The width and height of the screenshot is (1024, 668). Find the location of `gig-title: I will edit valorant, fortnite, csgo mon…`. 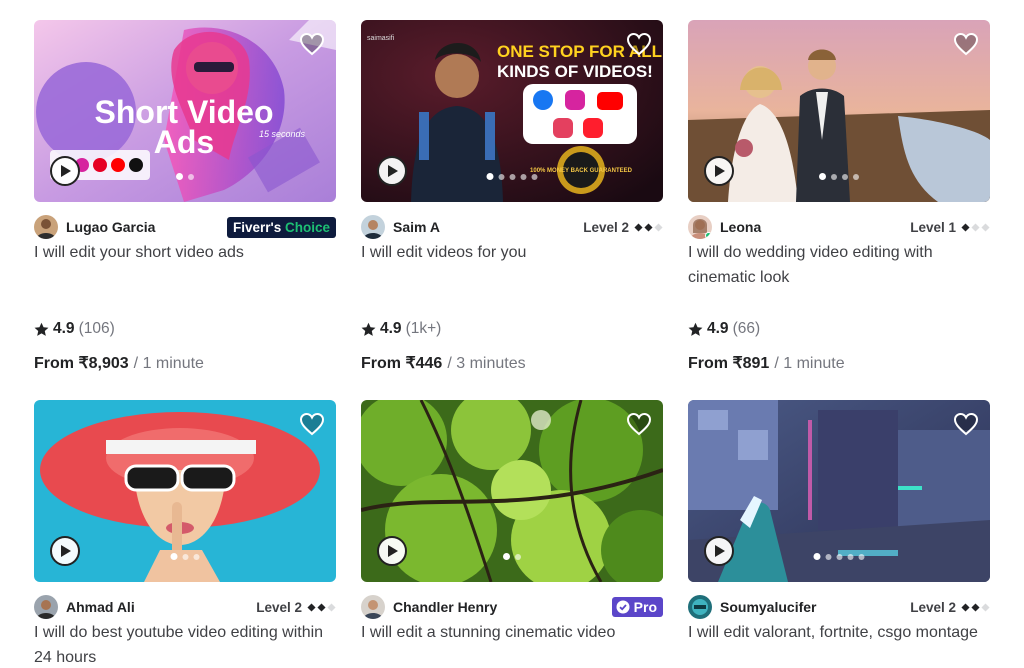

gig-title: I will edit valorant, fortnite, csgo mon… is located at coordinates (839, 632).